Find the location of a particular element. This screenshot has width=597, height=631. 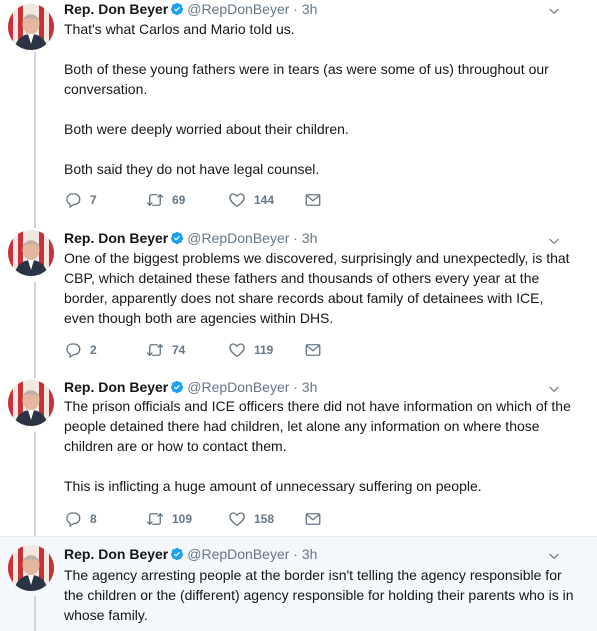

like-count: 144 is located at coordinates (264, 200).